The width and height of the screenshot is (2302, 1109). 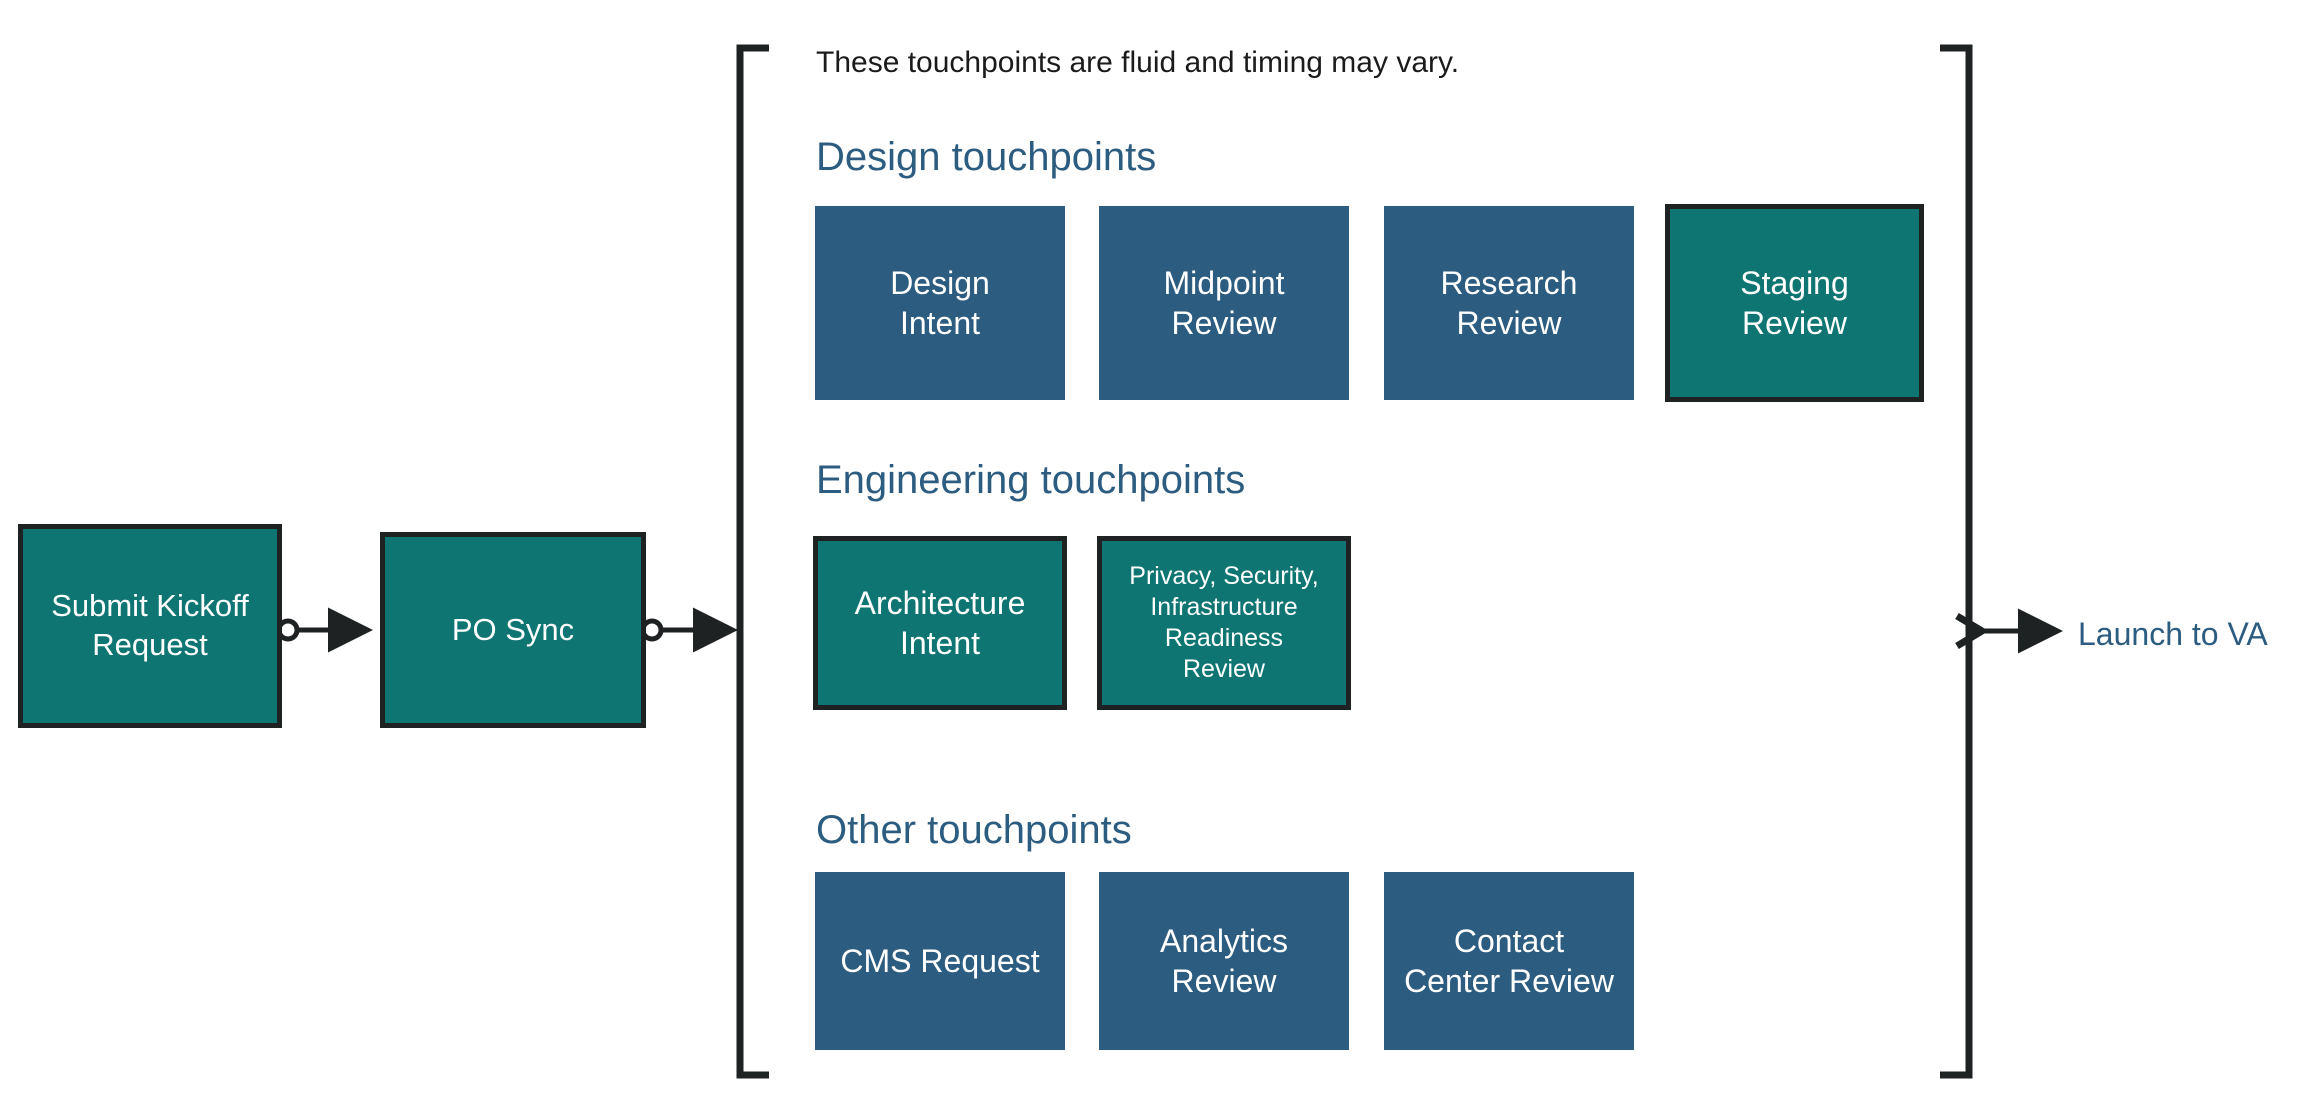 I want to click on node-midpoint-review: Midpoint Review, so click(x=1224, y=303).